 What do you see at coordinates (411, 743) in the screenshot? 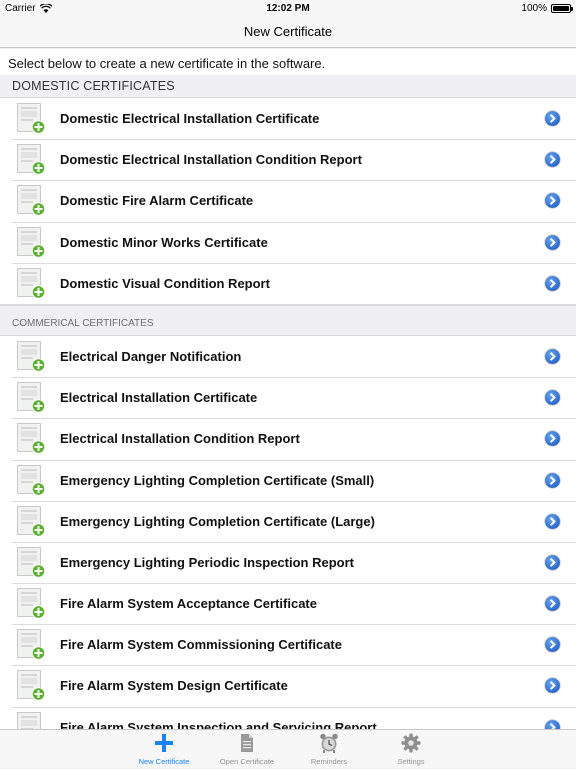
I see `gear-icon` at bounding box center [411, 743].